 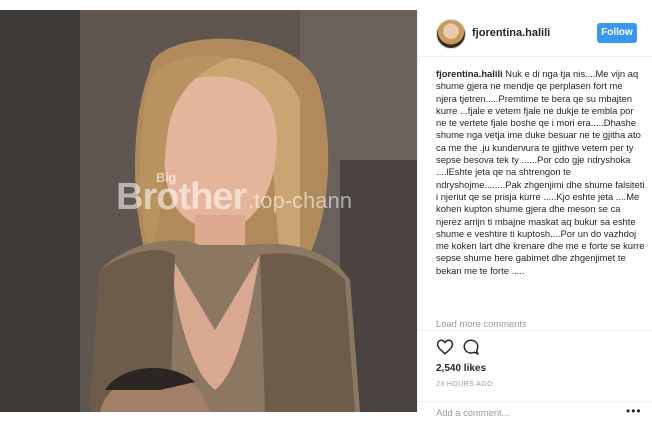 What do you see at coordinates (634, 411) in the screenshot?
I see `more-options-icon: •••` at bounding box center [634, 411].